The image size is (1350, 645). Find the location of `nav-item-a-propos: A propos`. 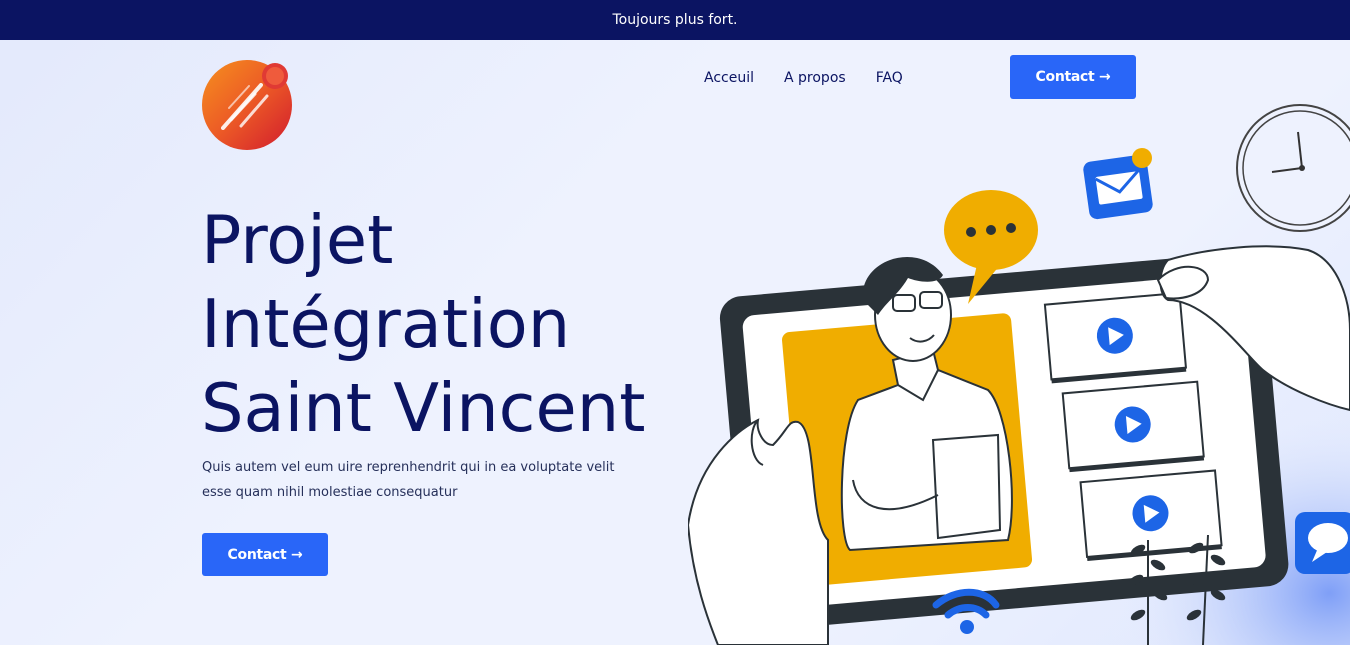

nav-item-a-propos: A propos is located at coordinates (815, 78).